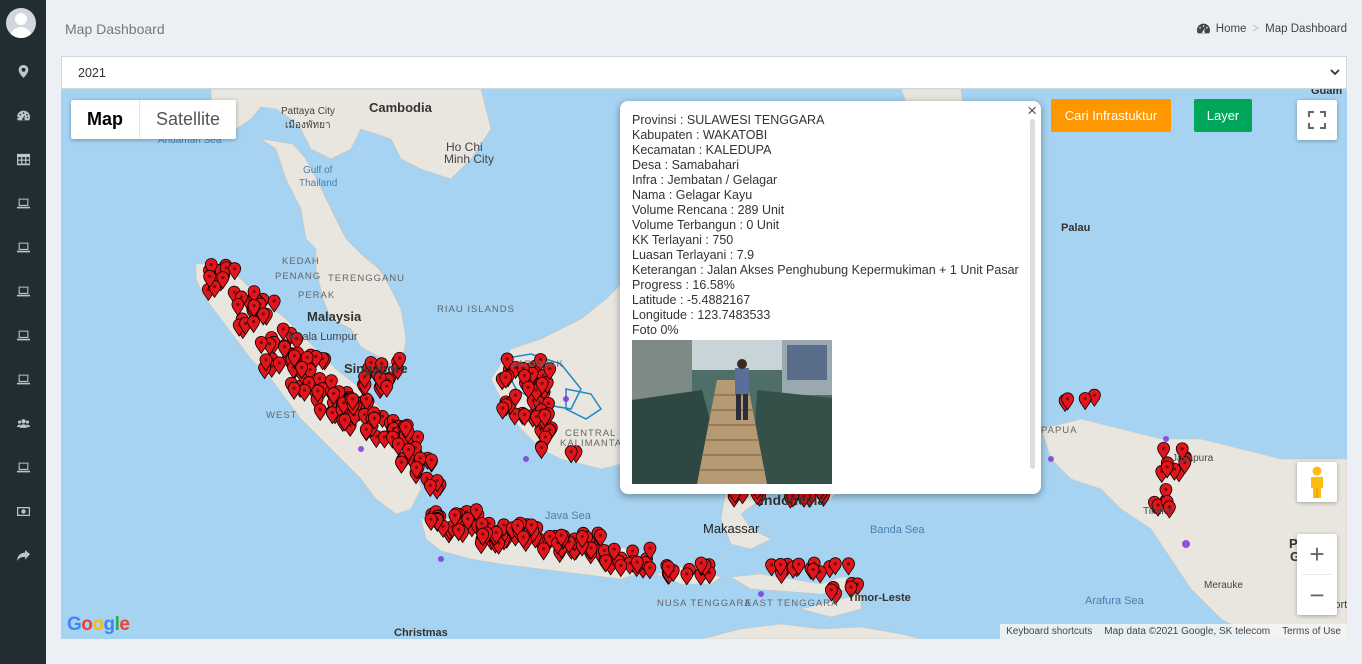  Describe the element at coordinates (1032, 111) in the screenshot. I see `close-icon: ×` at that location.